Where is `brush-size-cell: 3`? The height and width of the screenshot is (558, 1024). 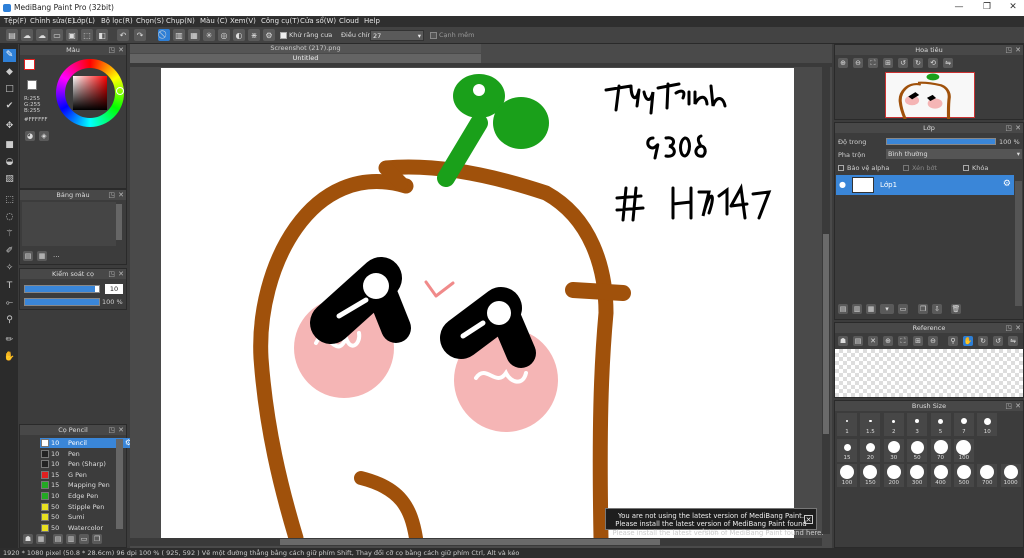 brush-size-cell: 3 is located at coordinates (917, 424).